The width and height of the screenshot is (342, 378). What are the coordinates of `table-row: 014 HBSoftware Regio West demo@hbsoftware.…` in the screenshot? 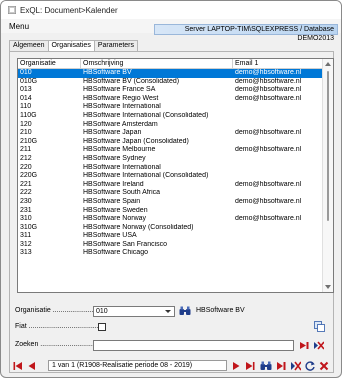 It's located at (170, 99).